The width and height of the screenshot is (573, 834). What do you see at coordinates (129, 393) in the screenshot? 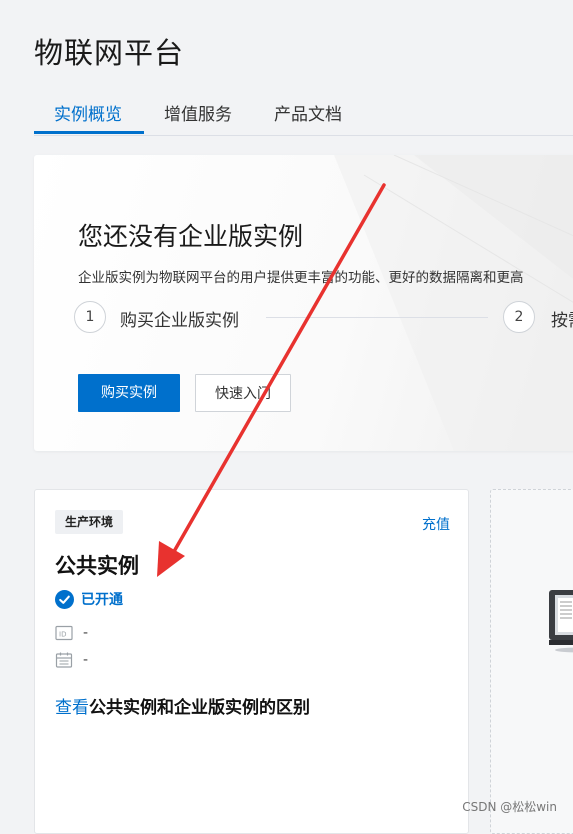
I see `buy-instance-button: 购买实例` at bounding box center [129, 393].